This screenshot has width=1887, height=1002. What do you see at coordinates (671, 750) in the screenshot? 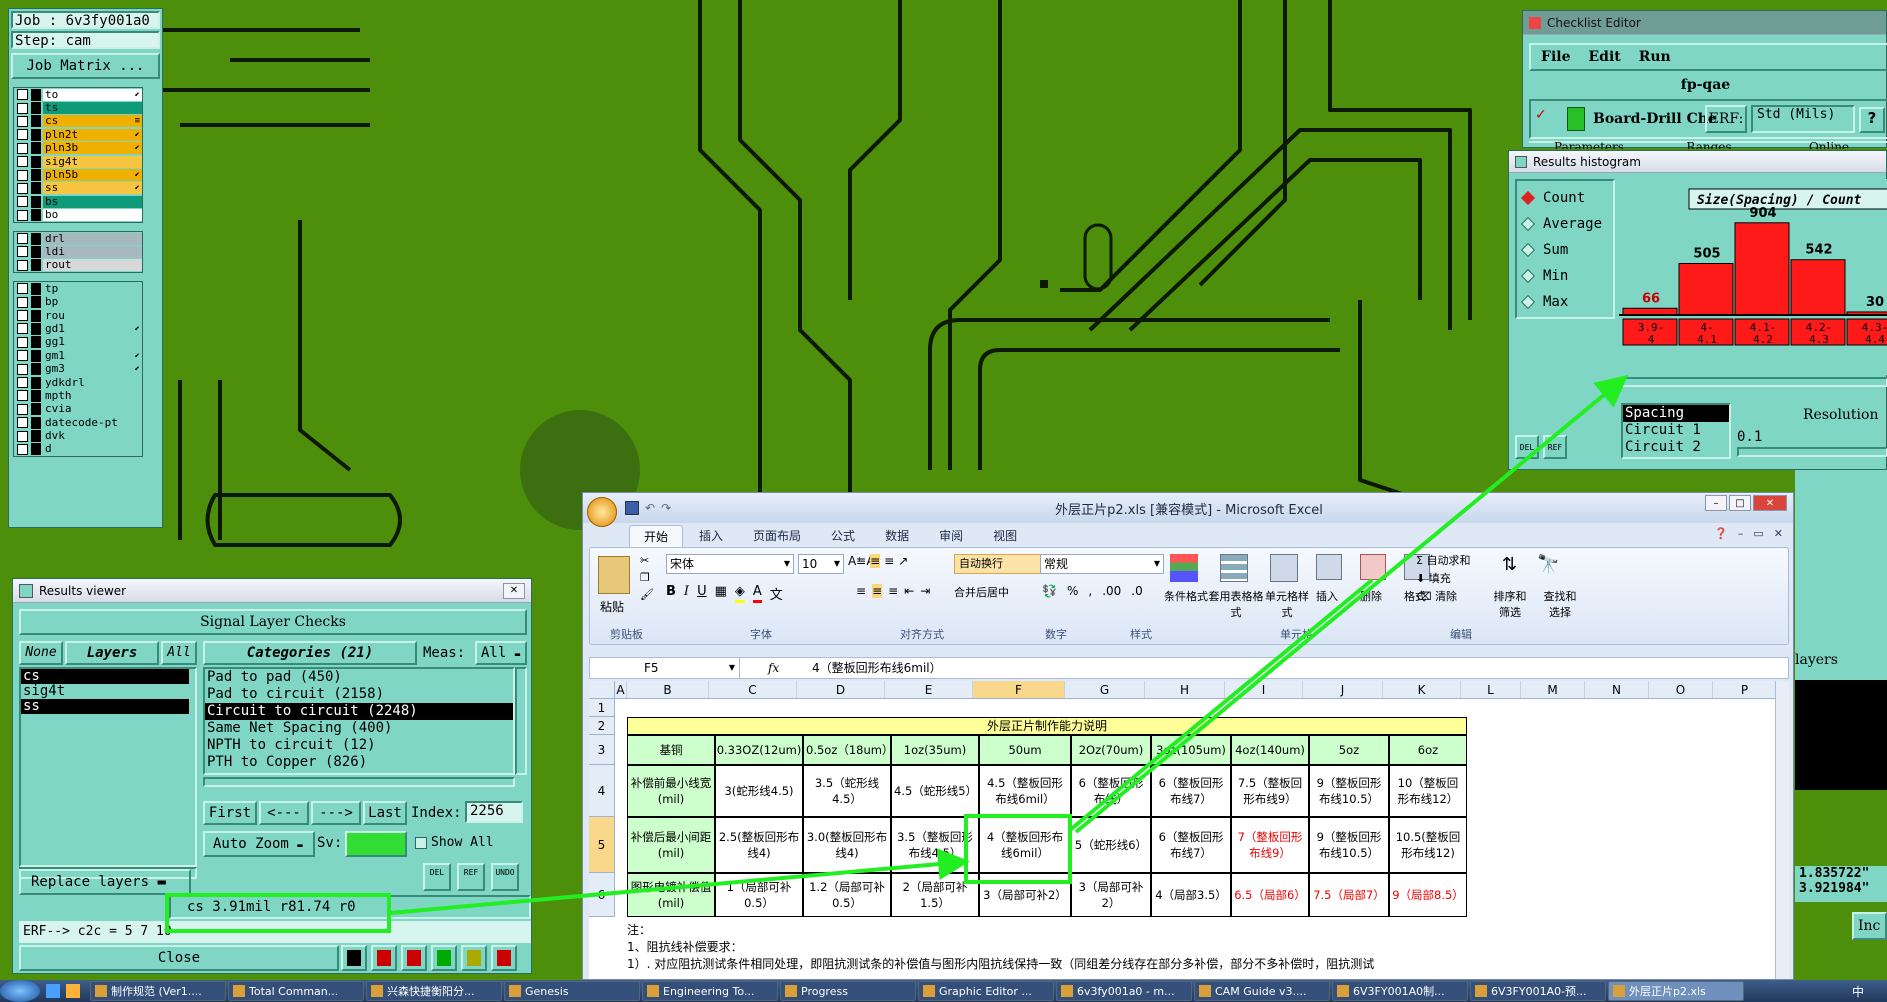
I see `table-cell: 基铜` at bounding box center [671, 750].